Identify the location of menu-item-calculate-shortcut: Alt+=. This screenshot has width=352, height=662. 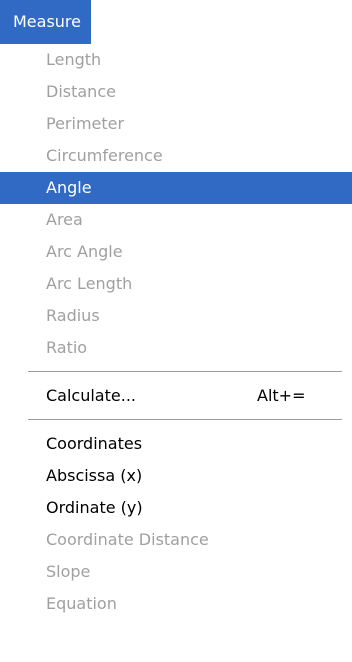
(281, 395).